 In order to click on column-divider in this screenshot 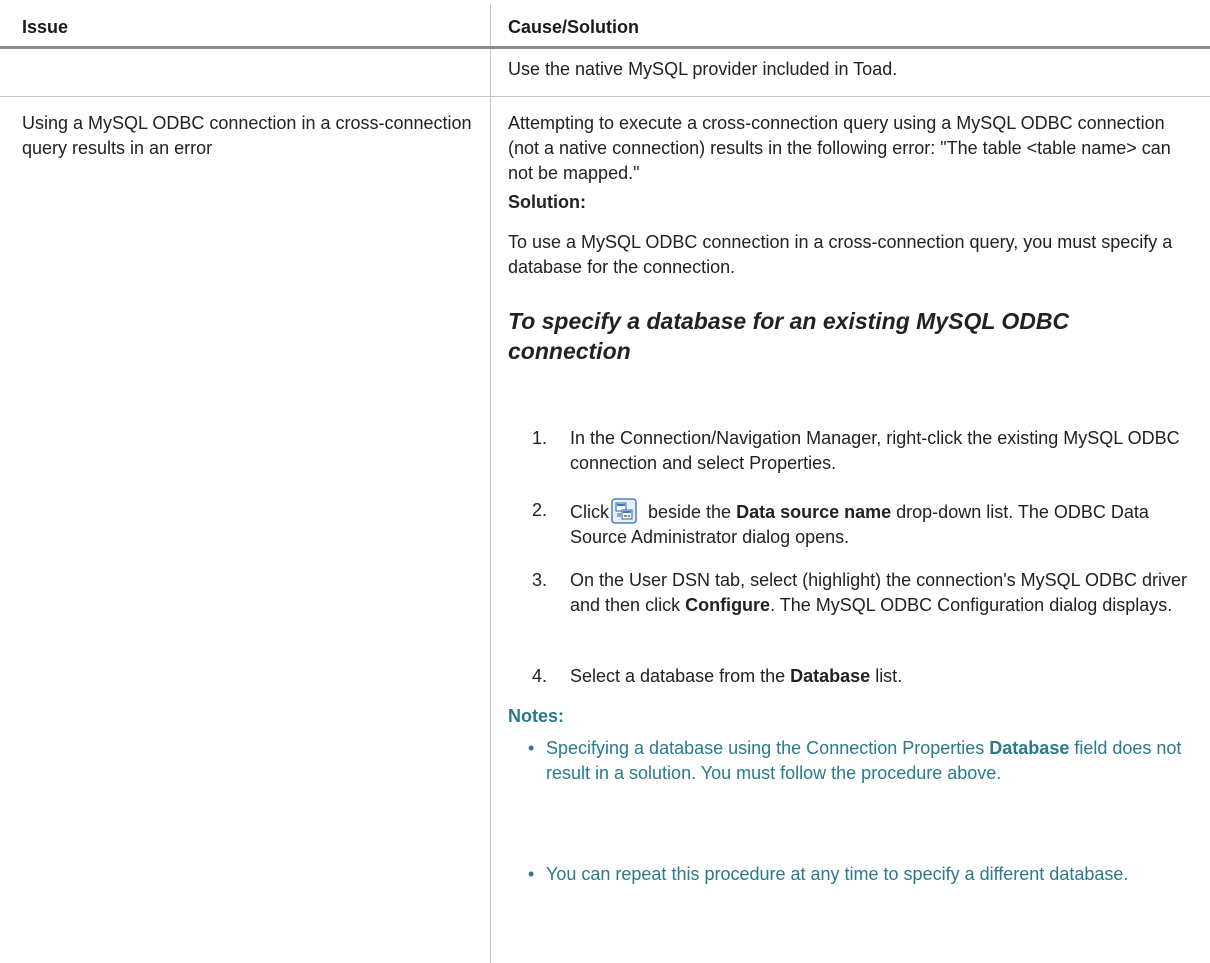, I will do `click(490, 483)`.